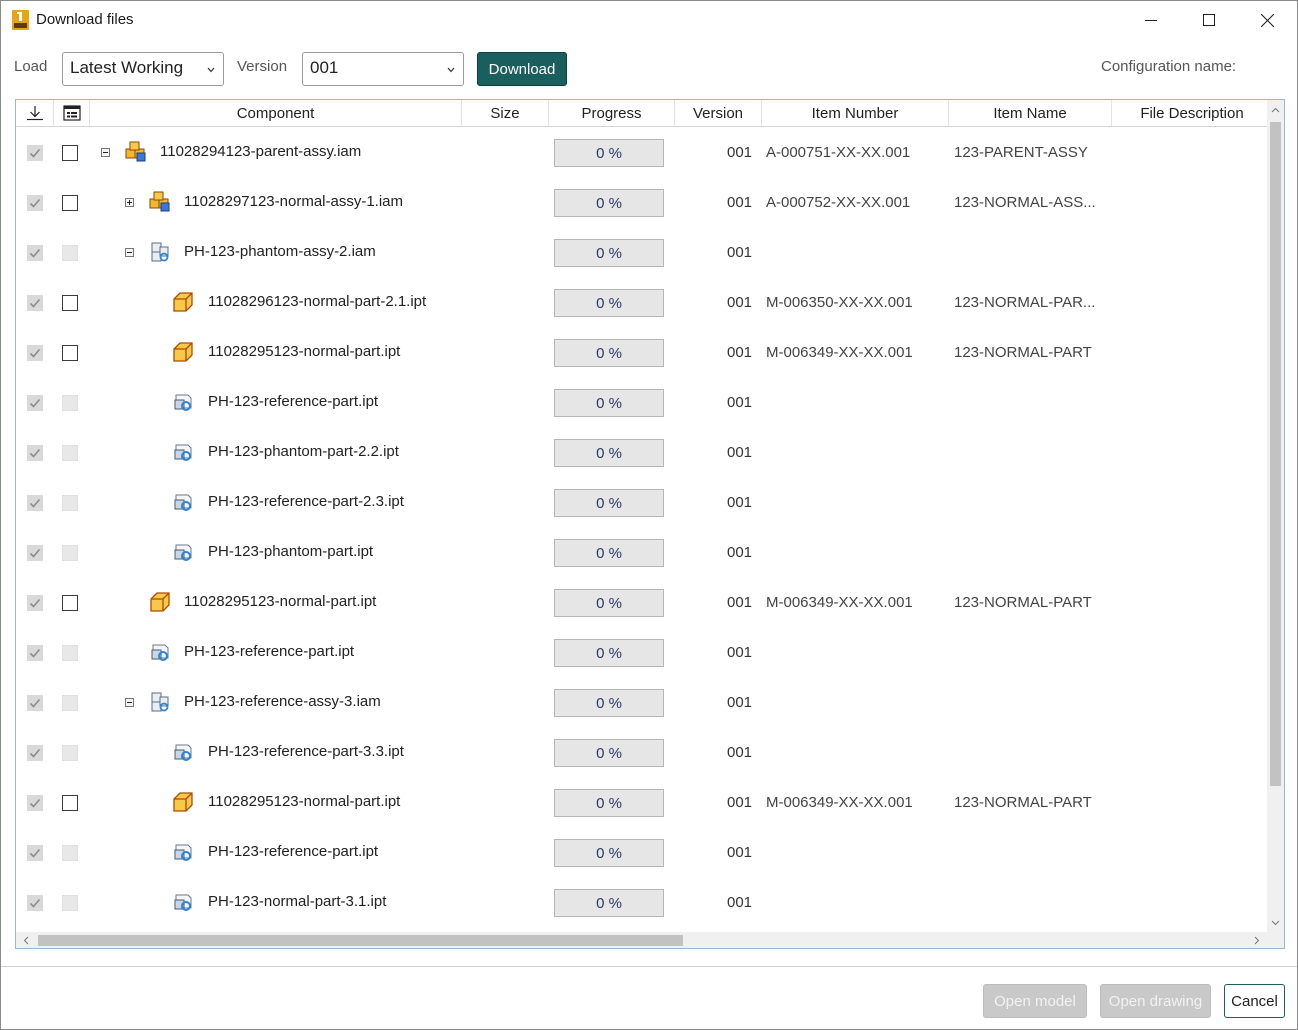 Image resolution: width=1298 pixels, height=1030 pixels. I want to click on horizontal-scrollbar, so click(650, 940).